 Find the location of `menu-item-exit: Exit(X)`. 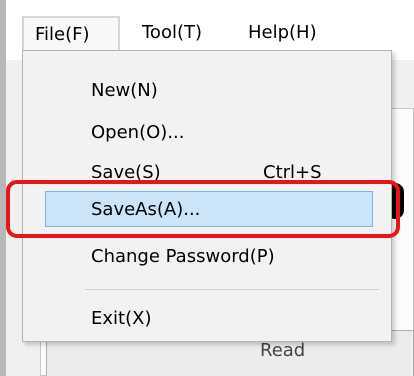

menu-item-exit: Exit(X) is located at coordinates (207, 319).